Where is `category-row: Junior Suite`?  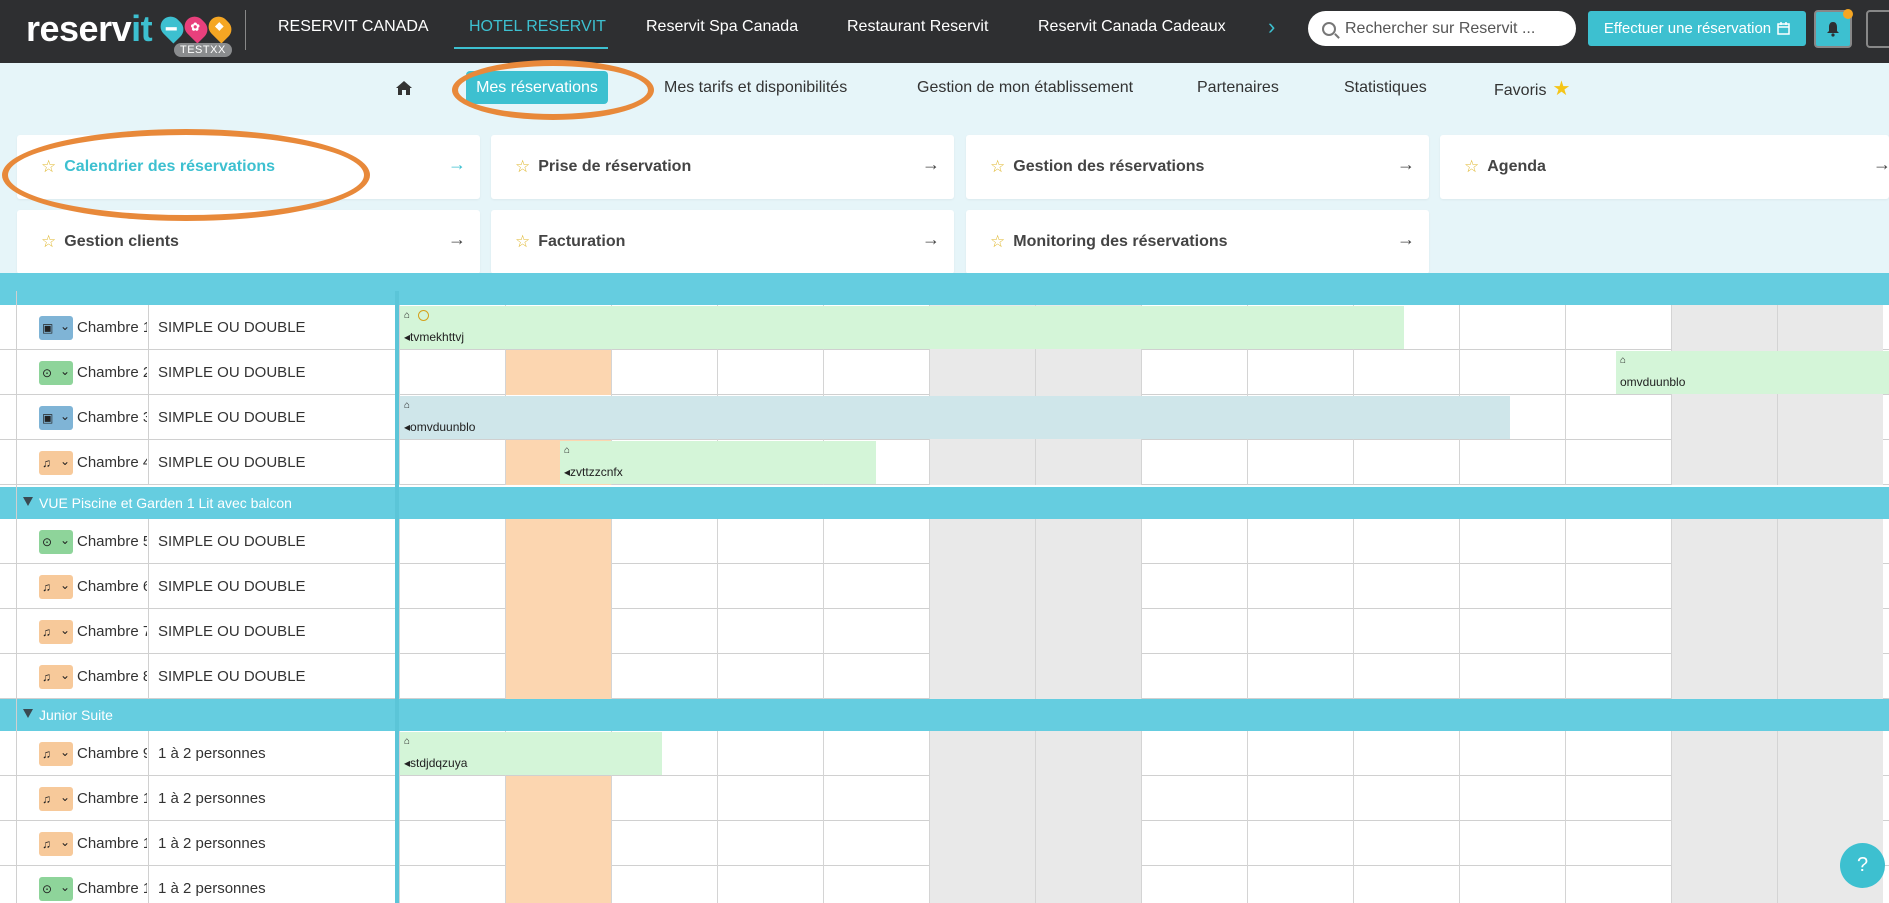 category-row: Junior Suite is located at coordinates (944, 715).